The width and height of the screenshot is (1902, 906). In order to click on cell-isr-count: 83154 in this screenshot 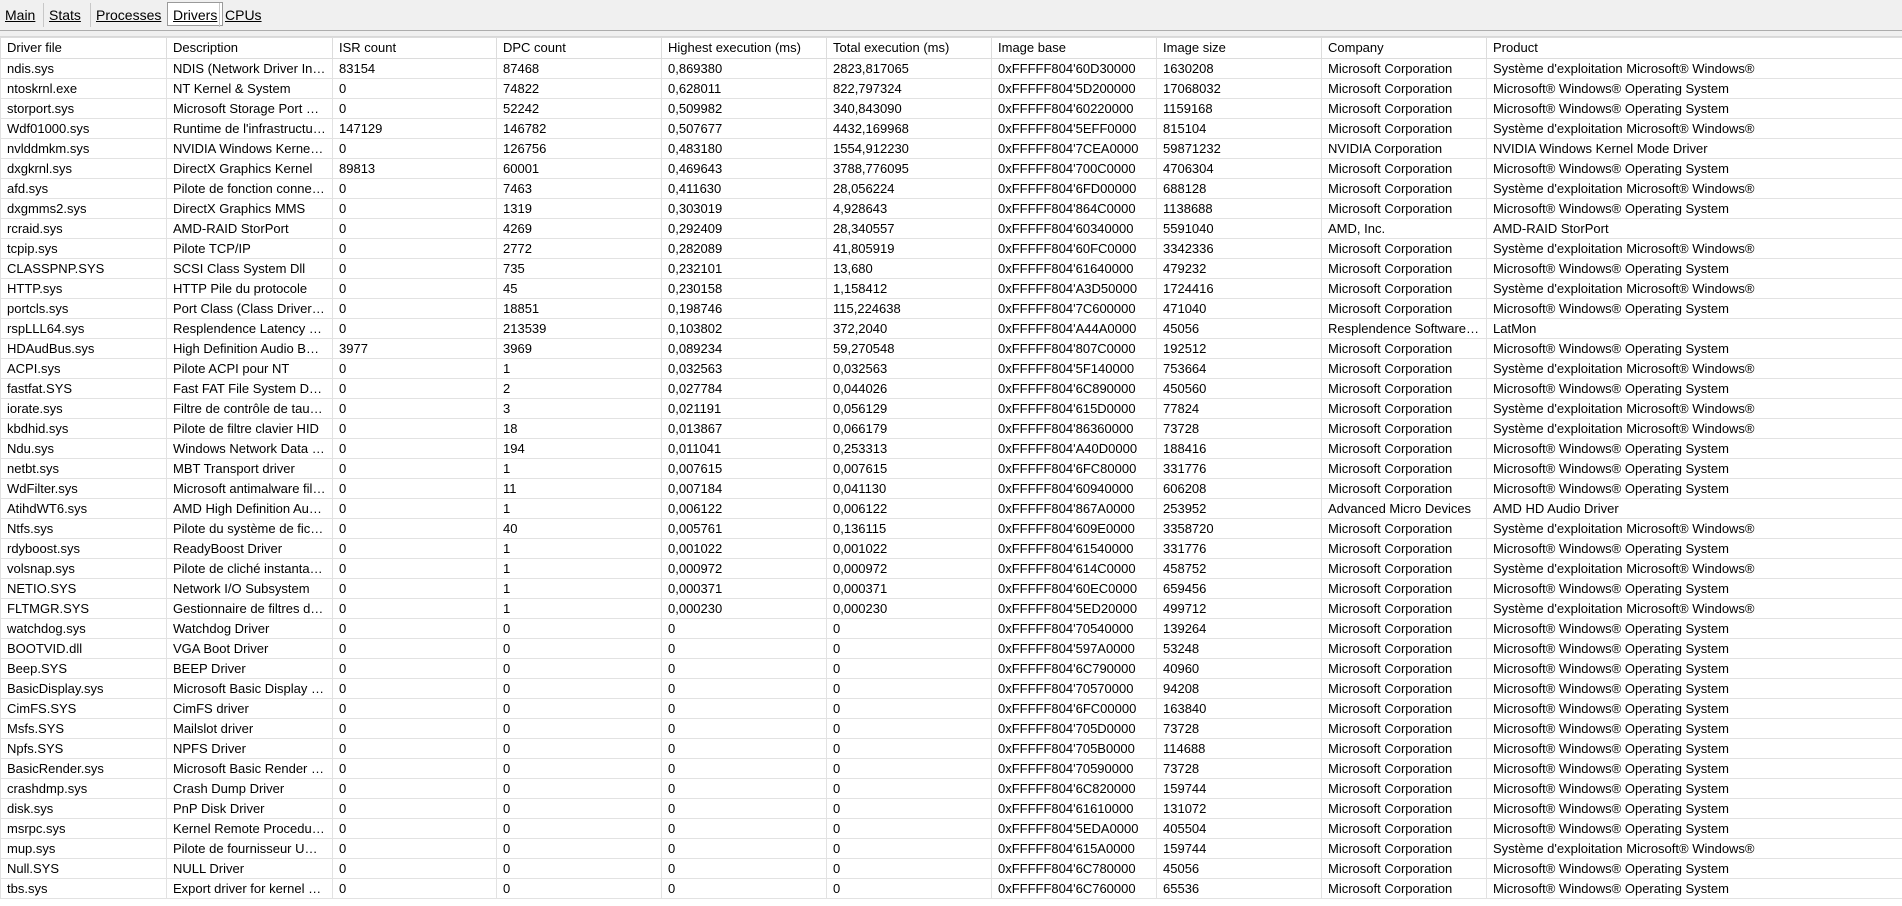, I will do `click(415, 69)`.